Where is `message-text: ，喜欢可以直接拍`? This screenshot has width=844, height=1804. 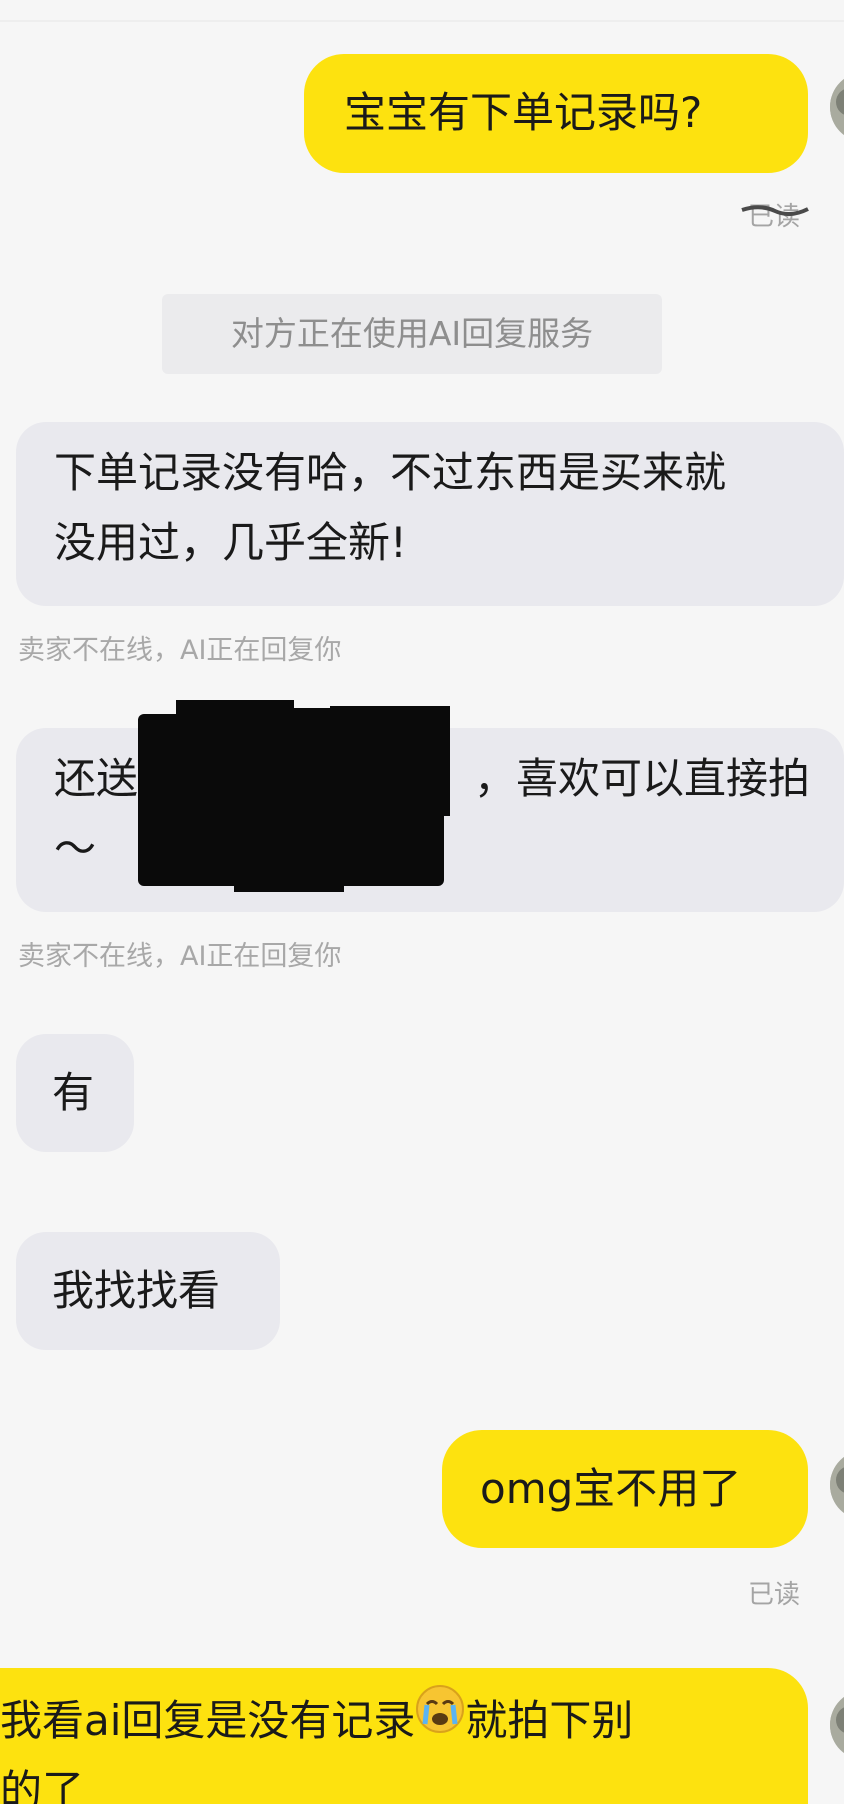
message-text: ，喜欢可以直接拍 is located at coordinates (642, 778).